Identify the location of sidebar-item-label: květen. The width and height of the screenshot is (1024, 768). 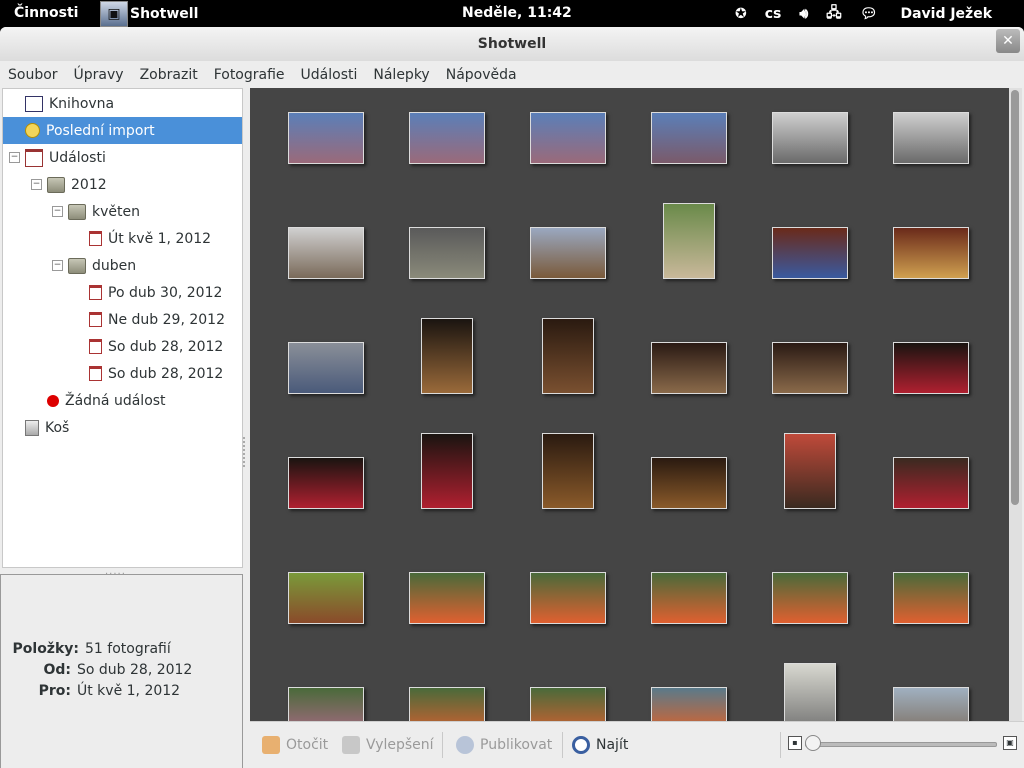
(116, 211).